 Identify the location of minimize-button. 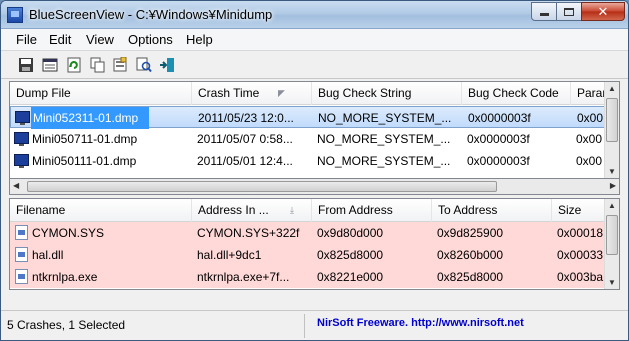
(544, 11).